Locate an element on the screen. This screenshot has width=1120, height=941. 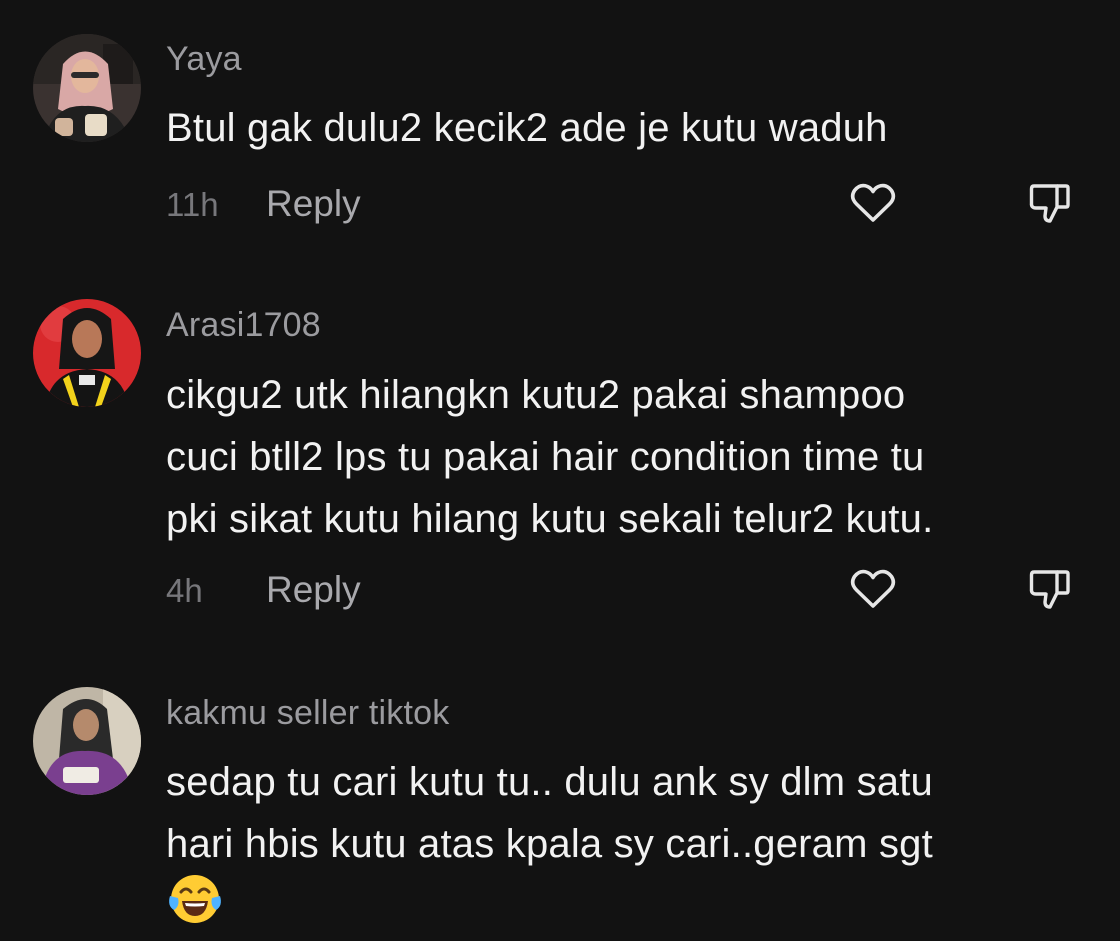
comment-timestamp: 4h is located at coordinates (184, 590).